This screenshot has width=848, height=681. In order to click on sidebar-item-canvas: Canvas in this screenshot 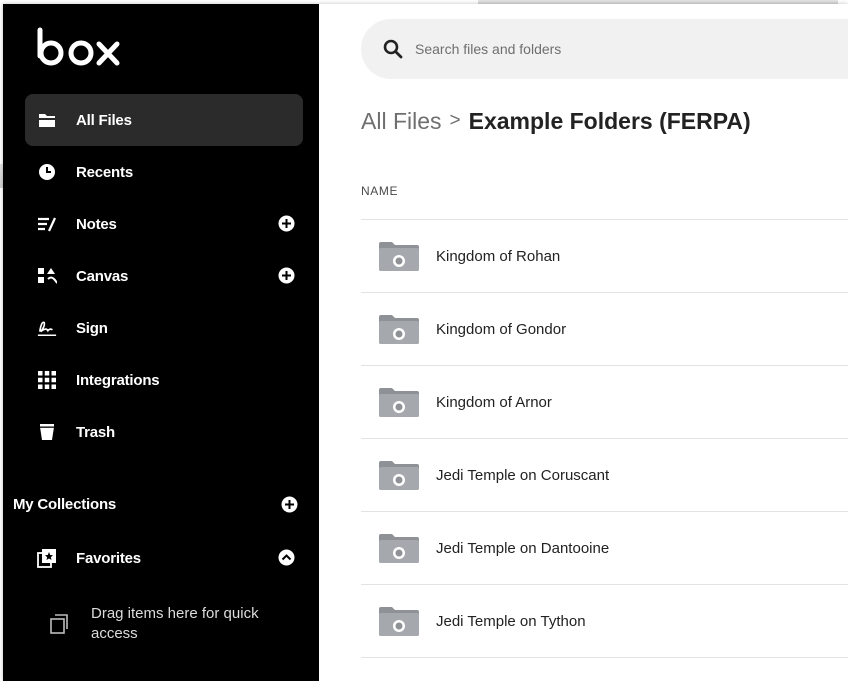, I will do `click(164, 276)`.